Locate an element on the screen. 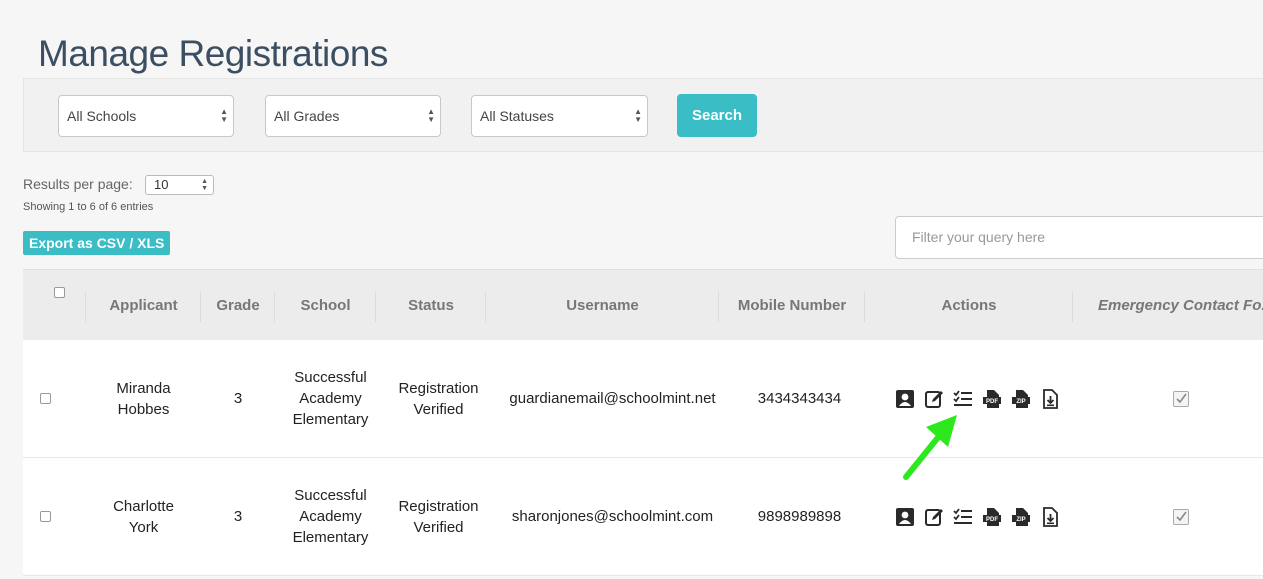 The width and height of the screenshot is (1263, 579). results-per-page-value: 10 is located at coordinates (161, 184).